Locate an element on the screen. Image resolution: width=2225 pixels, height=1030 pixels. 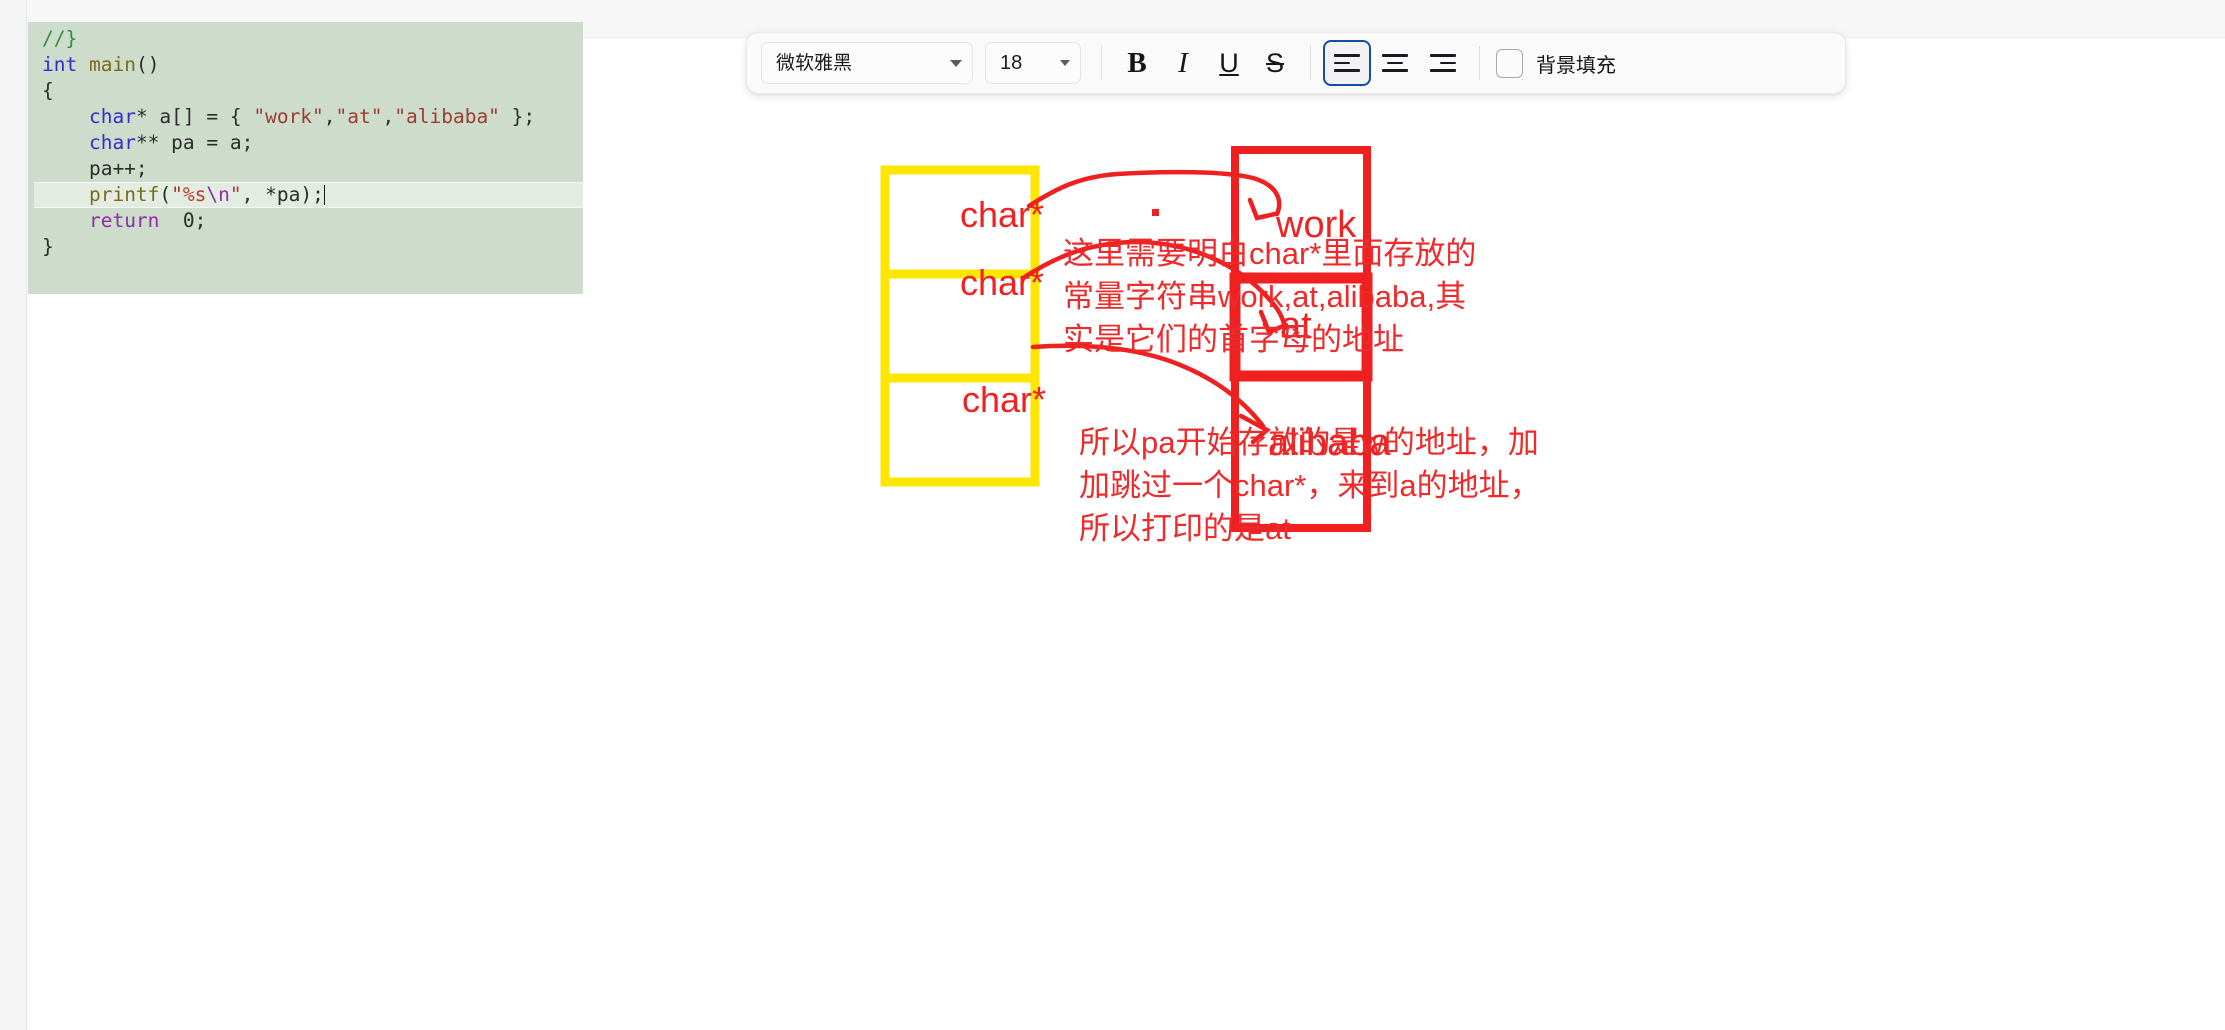
font-family-value: 微软雅黑 is located at coordinates (814, 63).